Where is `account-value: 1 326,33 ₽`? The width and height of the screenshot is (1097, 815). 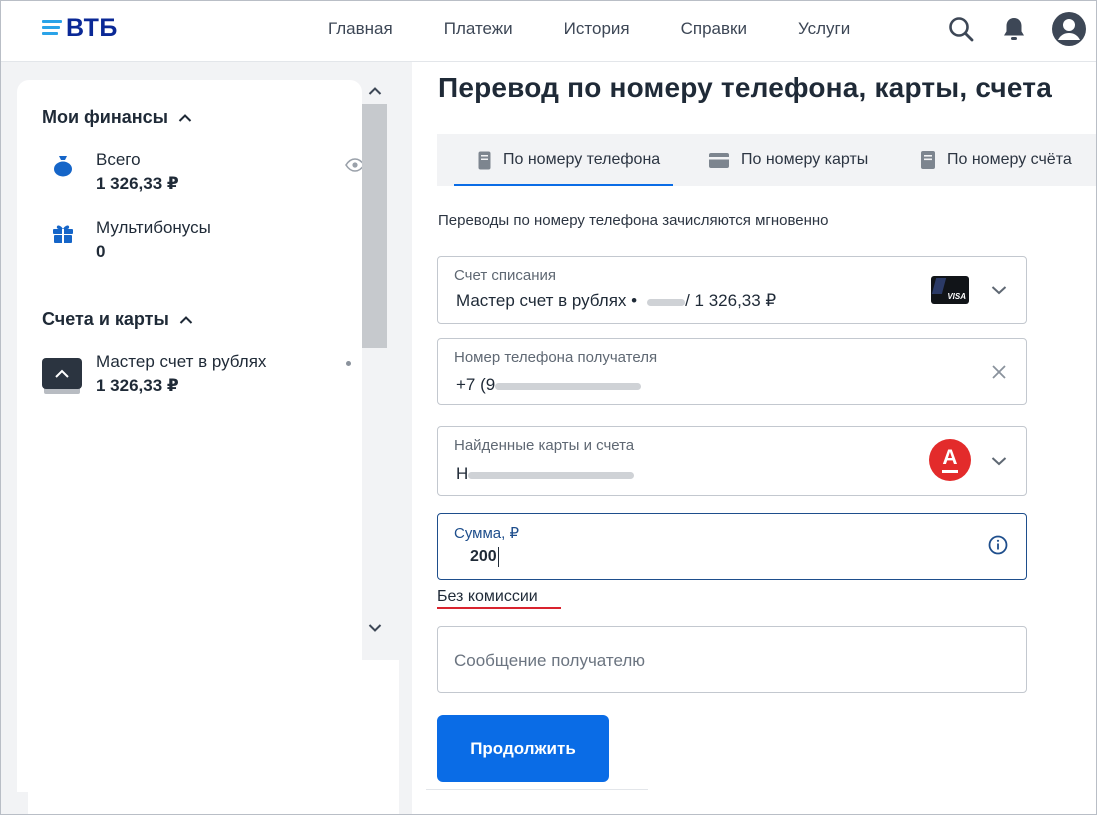
account-value: 1 326,33 ₽ is located at coordinates (137, 385).